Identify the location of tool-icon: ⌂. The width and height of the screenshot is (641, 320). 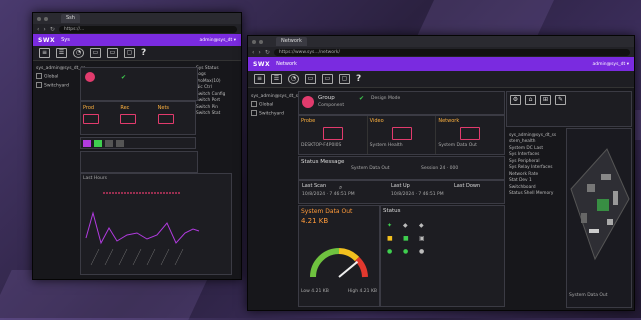
(530, 100).